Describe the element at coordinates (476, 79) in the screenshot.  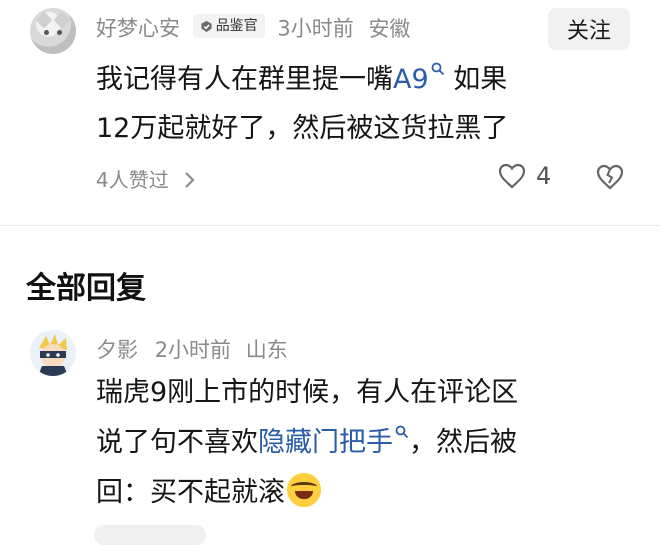
I see `comment-text: 如果` at that location.